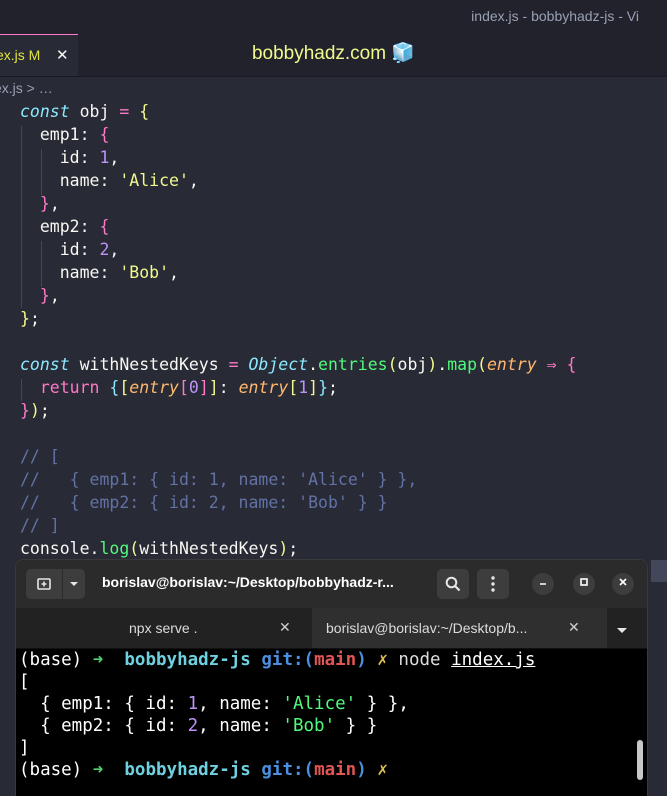 The image size is (667, 796). I want to click on search-button, so click(453, 584).